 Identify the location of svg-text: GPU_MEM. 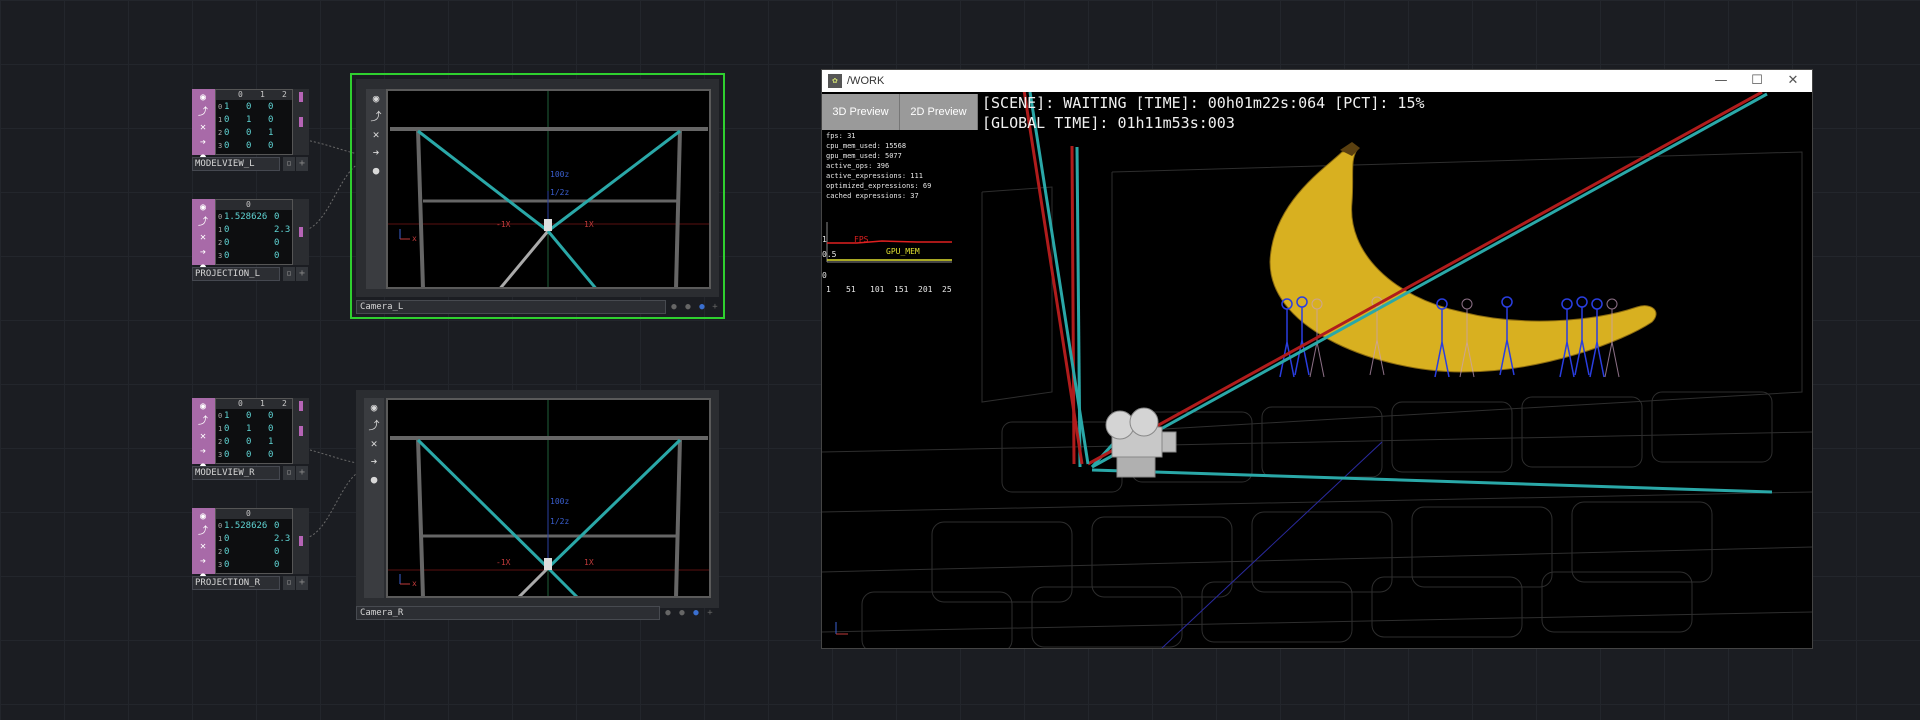
(903, 251).